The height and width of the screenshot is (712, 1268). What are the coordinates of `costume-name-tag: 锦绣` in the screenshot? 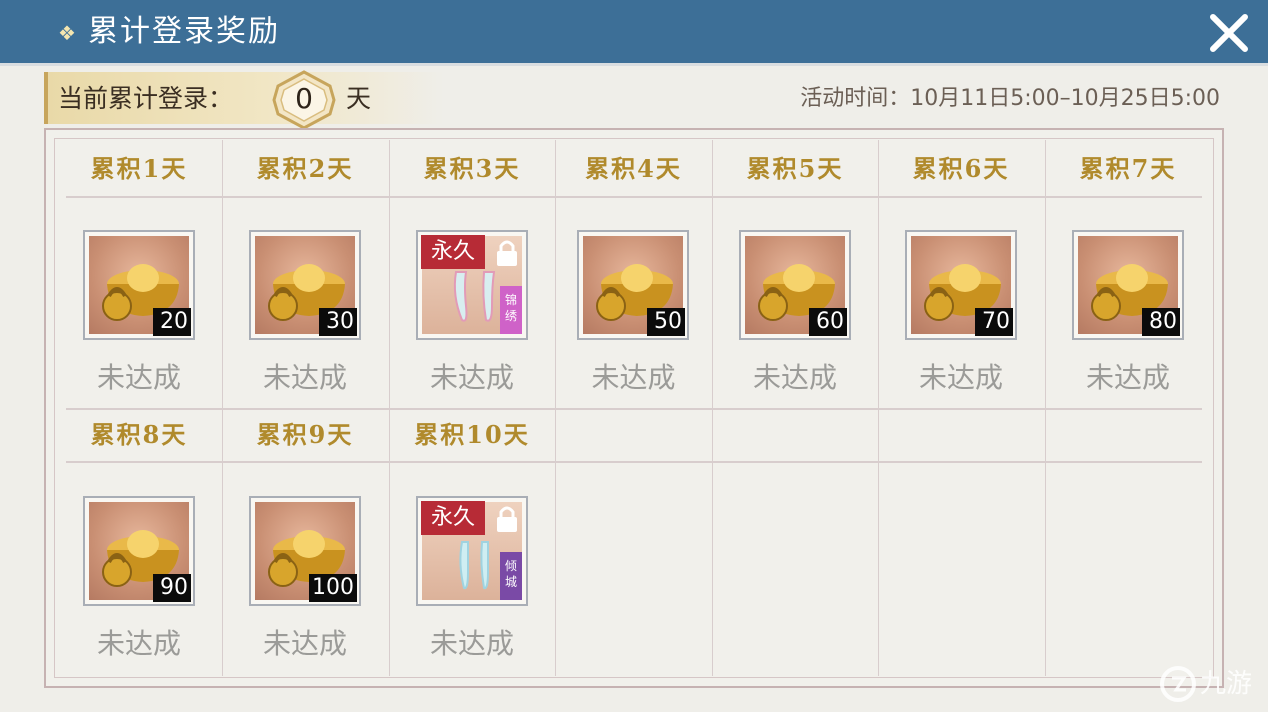 It's located at (511, 310).